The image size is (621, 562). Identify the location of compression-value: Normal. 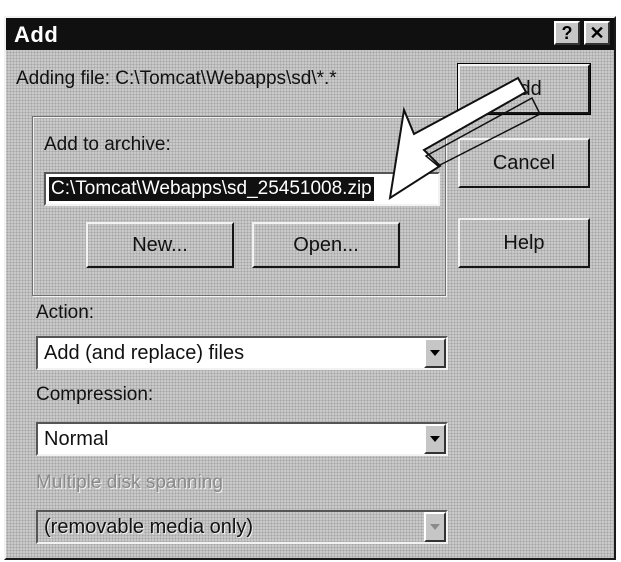
(76, 439).